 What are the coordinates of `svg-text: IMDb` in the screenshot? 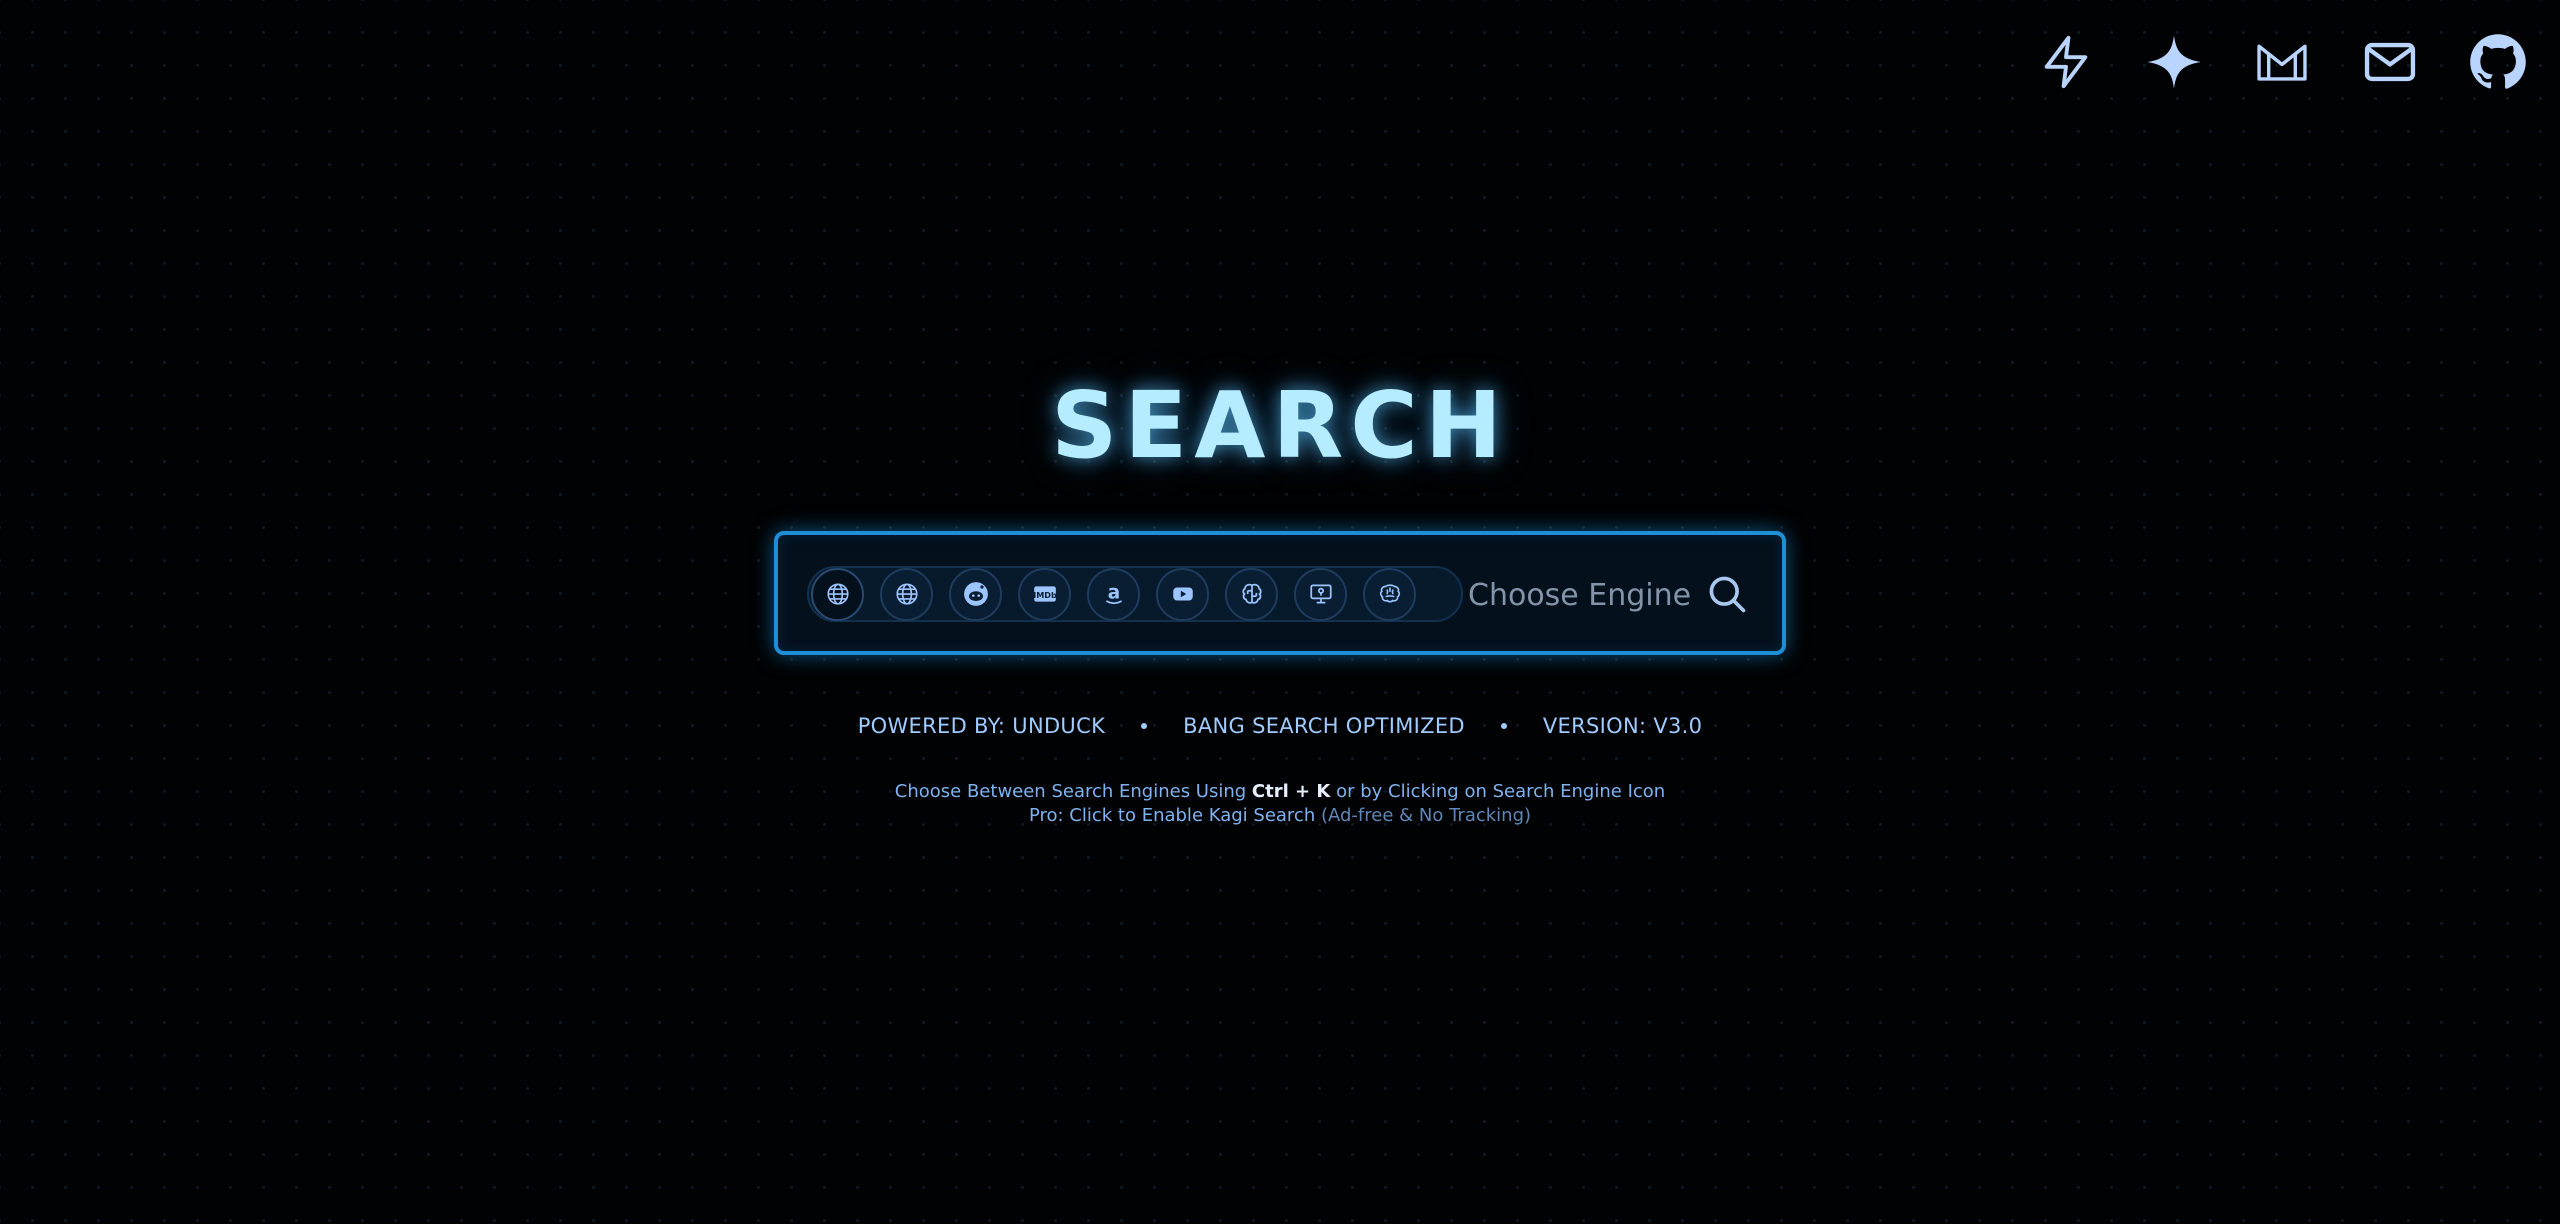 It's located at (1045, 595).